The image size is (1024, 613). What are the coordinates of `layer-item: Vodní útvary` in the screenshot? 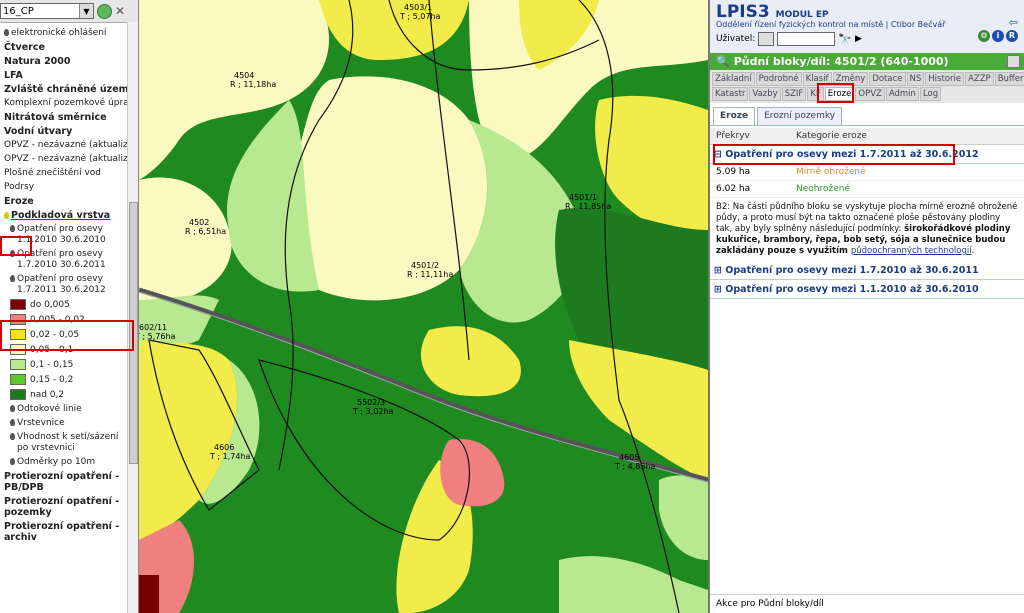 It's located at (69, 131).